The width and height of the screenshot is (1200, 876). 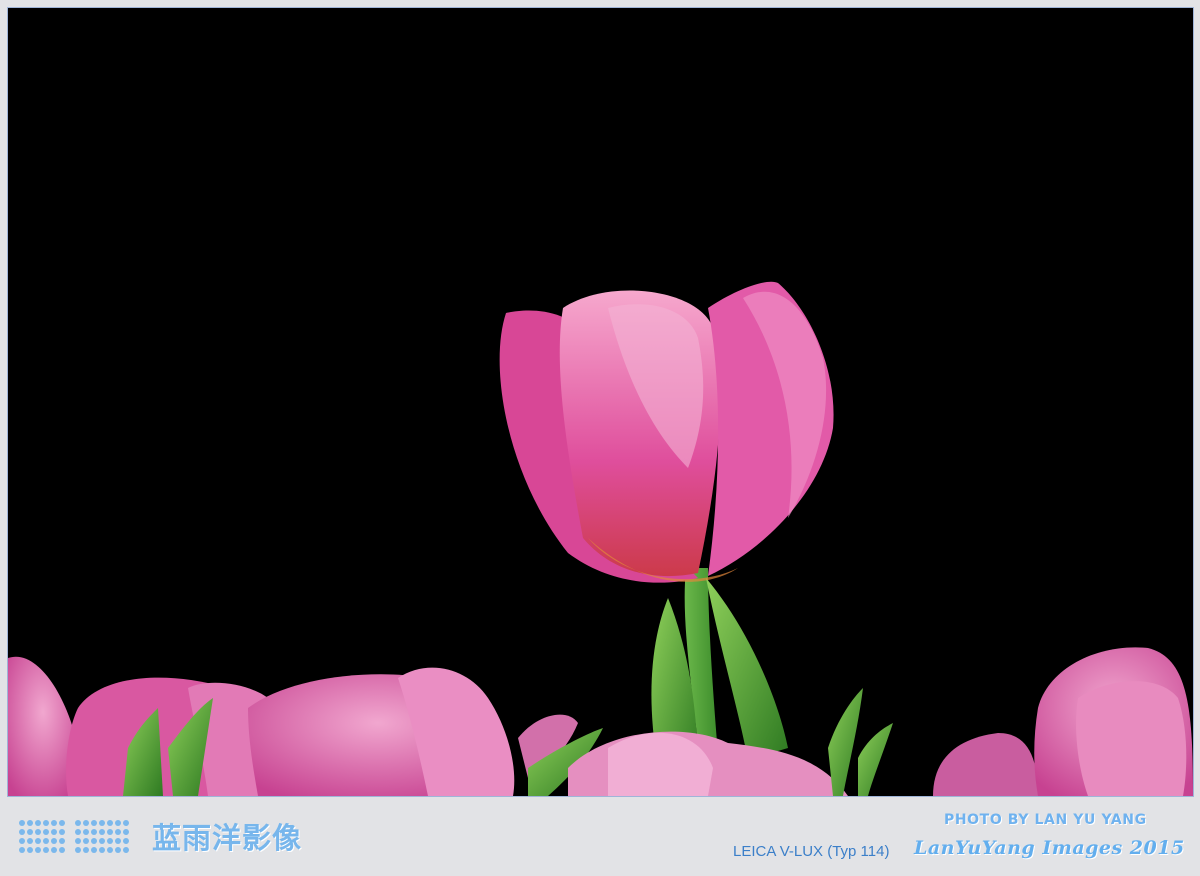 What do you see at coordinates (261, 726) in the screenshot?
I see `foreground-tulips-left` at bounding box center [261, 726].